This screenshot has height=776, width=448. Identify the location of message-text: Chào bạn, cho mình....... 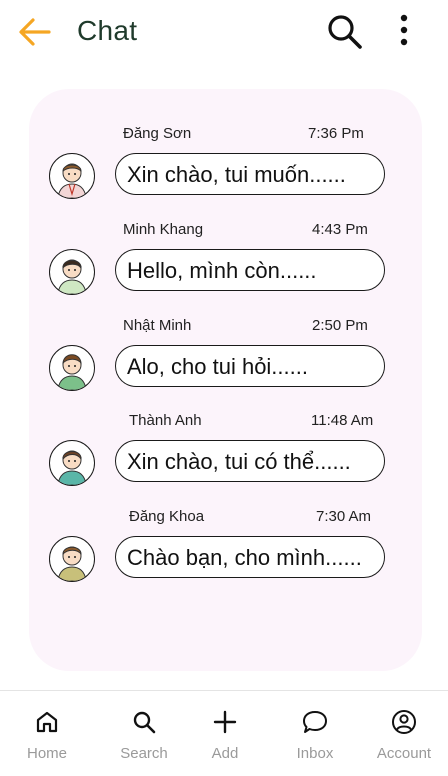
(244, 557).